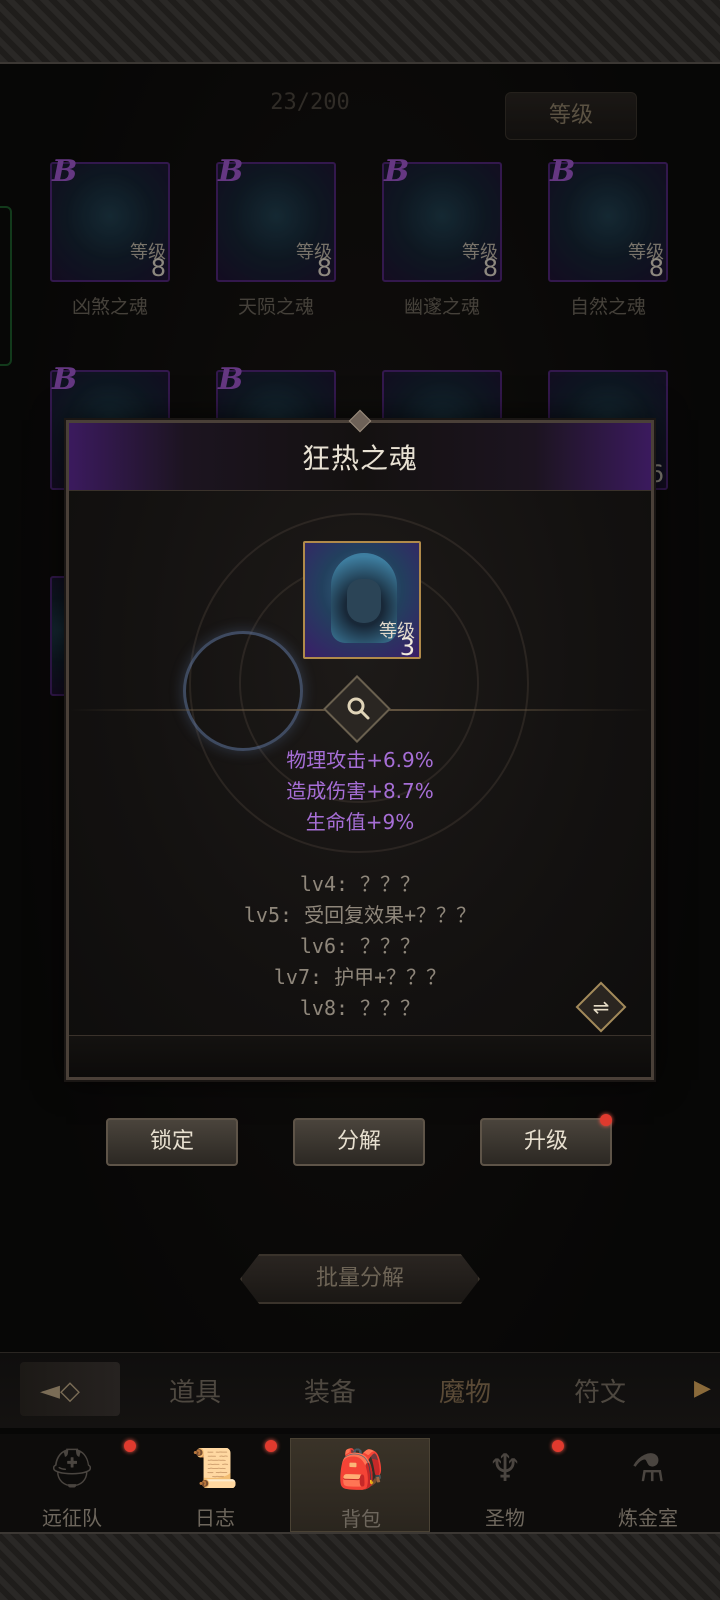 The image size is (720, 1600). Describe the element at coordinates (407, 647) in the screenshot. I see `level-value: 3` at that location.